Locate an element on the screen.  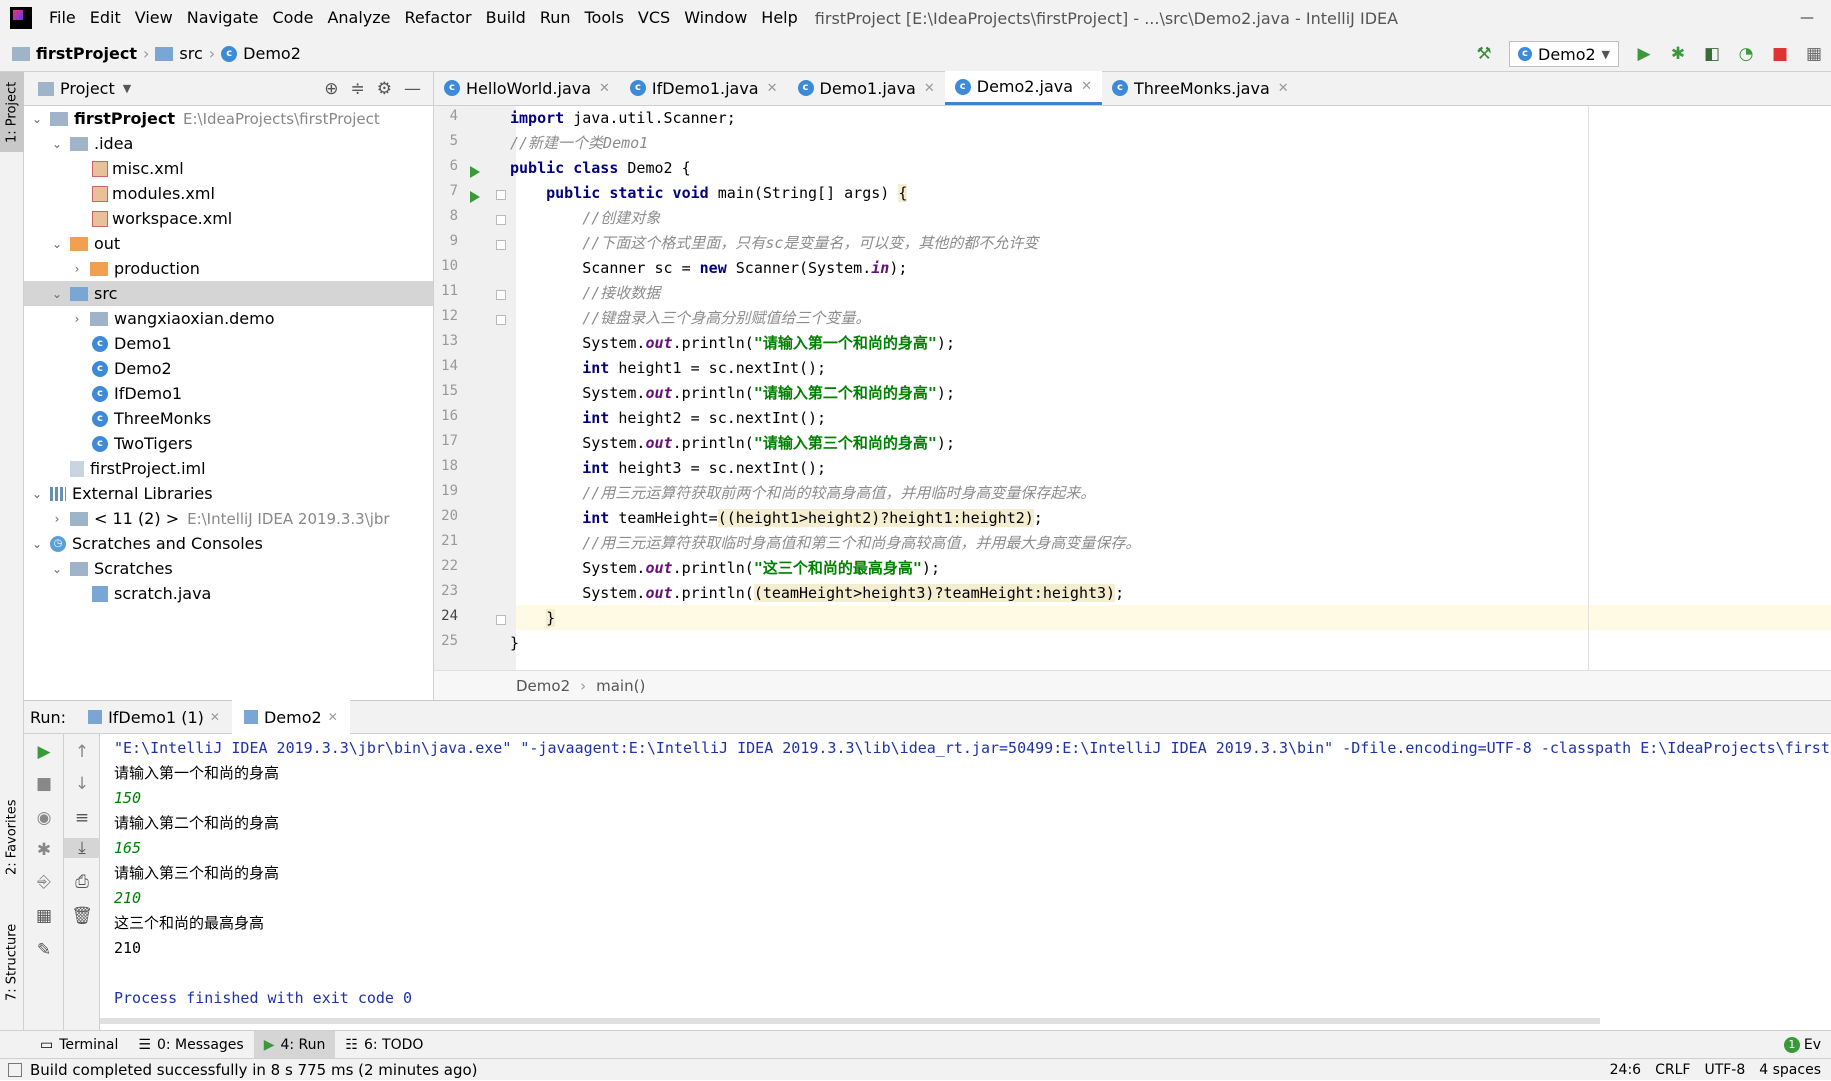
breadcrumb-project: firstProject is located at coordinates (86, 53).